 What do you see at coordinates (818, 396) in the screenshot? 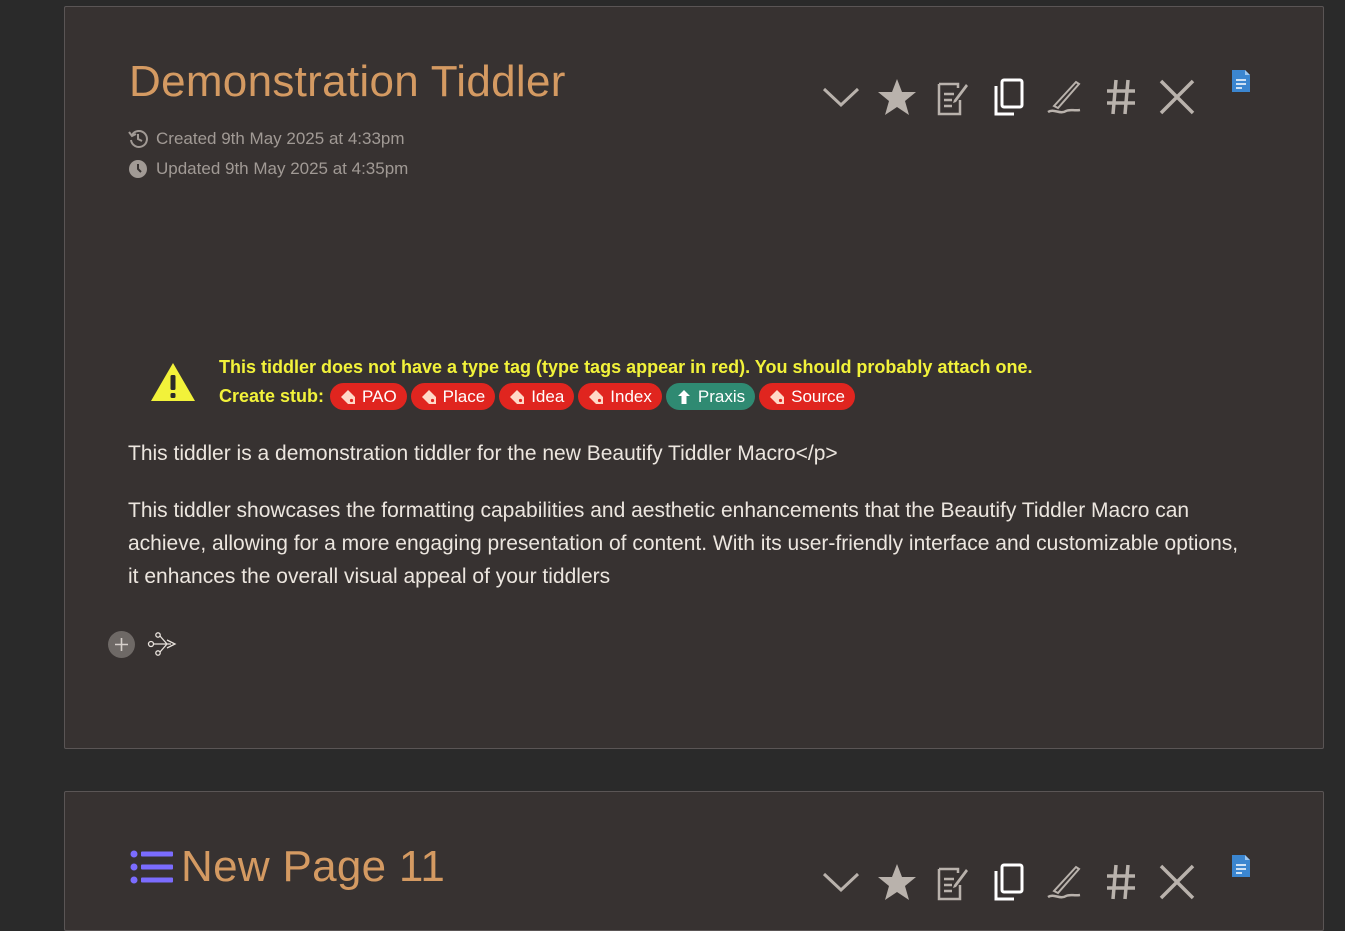
I see `tag-label: Source` at bounding box center [818, 396].